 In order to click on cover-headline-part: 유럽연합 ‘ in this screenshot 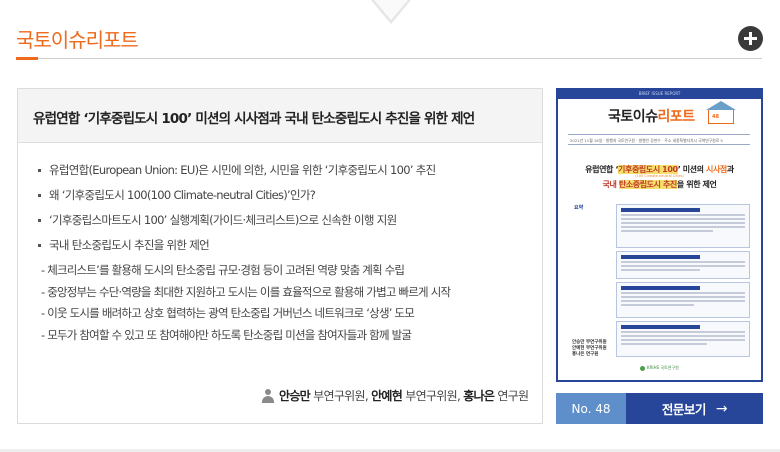, I will do `click(602, 169)`.